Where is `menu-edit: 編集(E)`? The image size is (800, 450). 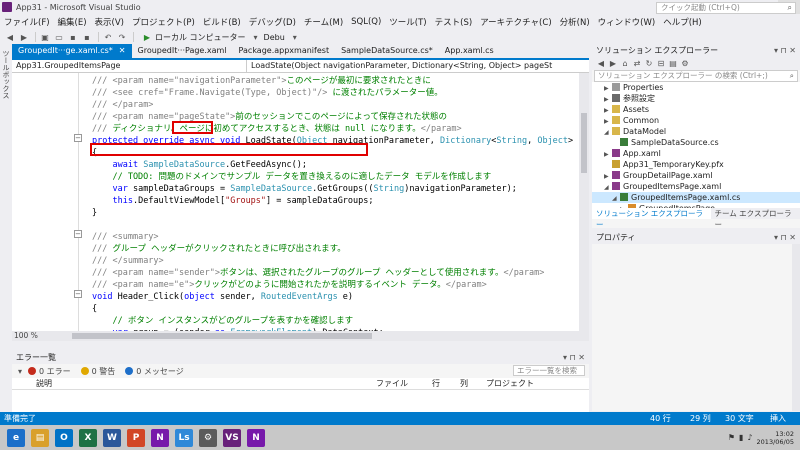 menu-edit: 編集(E) is located at coordinates (72, 22).